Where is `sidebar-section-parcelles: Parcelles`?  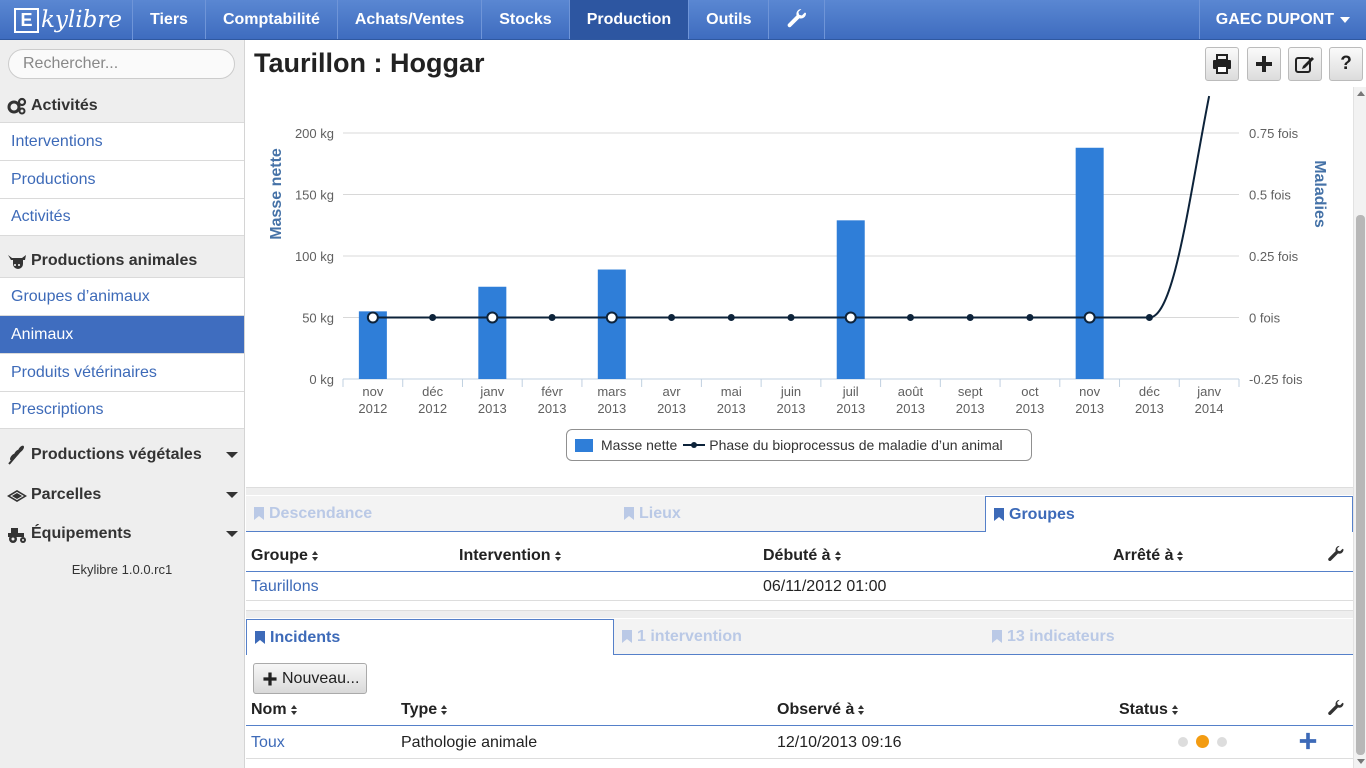 sidebar-section-parcelles: Parcelles is located at coordinates (122, 495).